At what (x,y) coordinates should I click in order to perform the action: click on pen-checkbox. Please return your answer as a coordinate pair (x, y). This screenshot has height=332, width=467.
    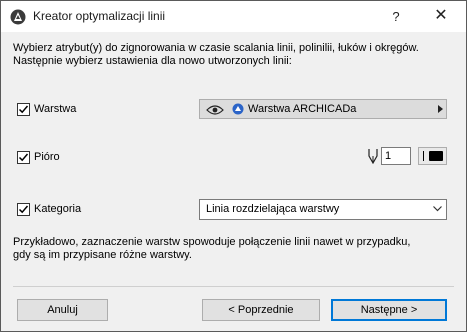
    Looking at the image, I should click on (23, 157).